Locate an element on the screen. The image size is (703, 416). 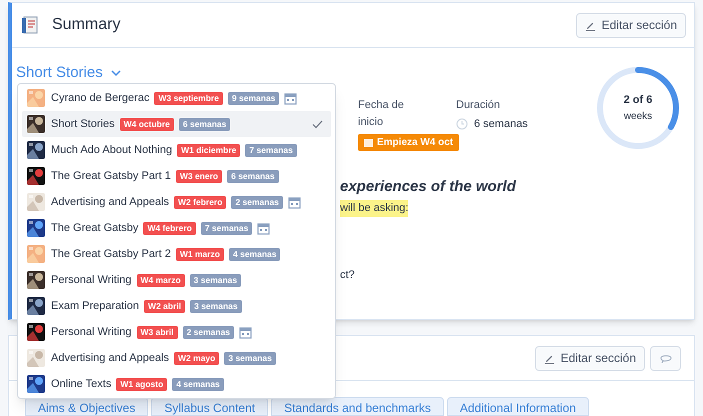
menu-item: Short Stories W4 octubre 6 semanas is located at coordinates (176, 124).